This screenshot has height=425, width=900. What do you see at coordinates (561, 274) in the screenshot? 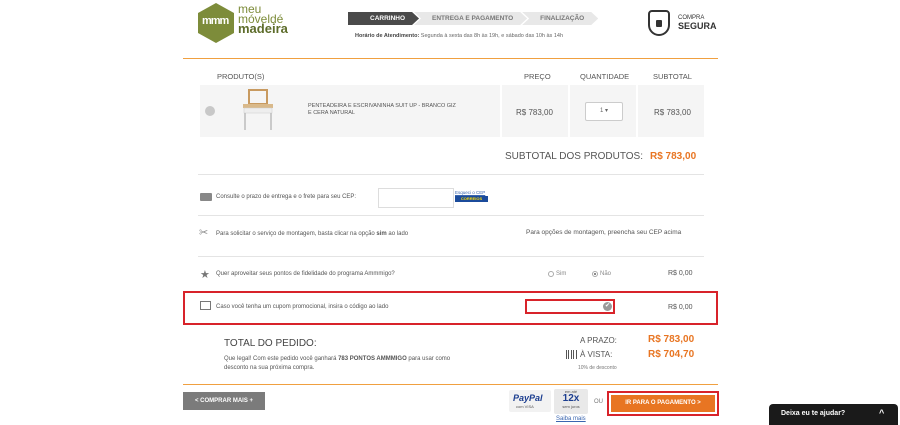
I see `loyalty-yes-label: Sim` at bounding box center [561, 274].